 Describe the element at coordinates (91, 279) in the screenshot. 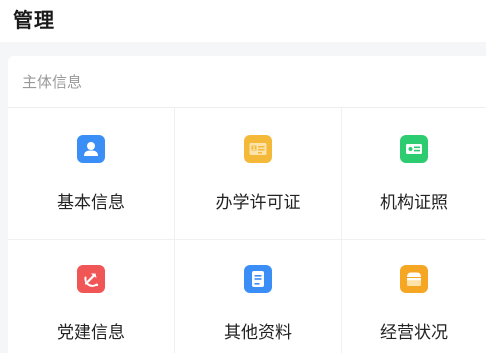

I see `party-emblem-icon` at that location.